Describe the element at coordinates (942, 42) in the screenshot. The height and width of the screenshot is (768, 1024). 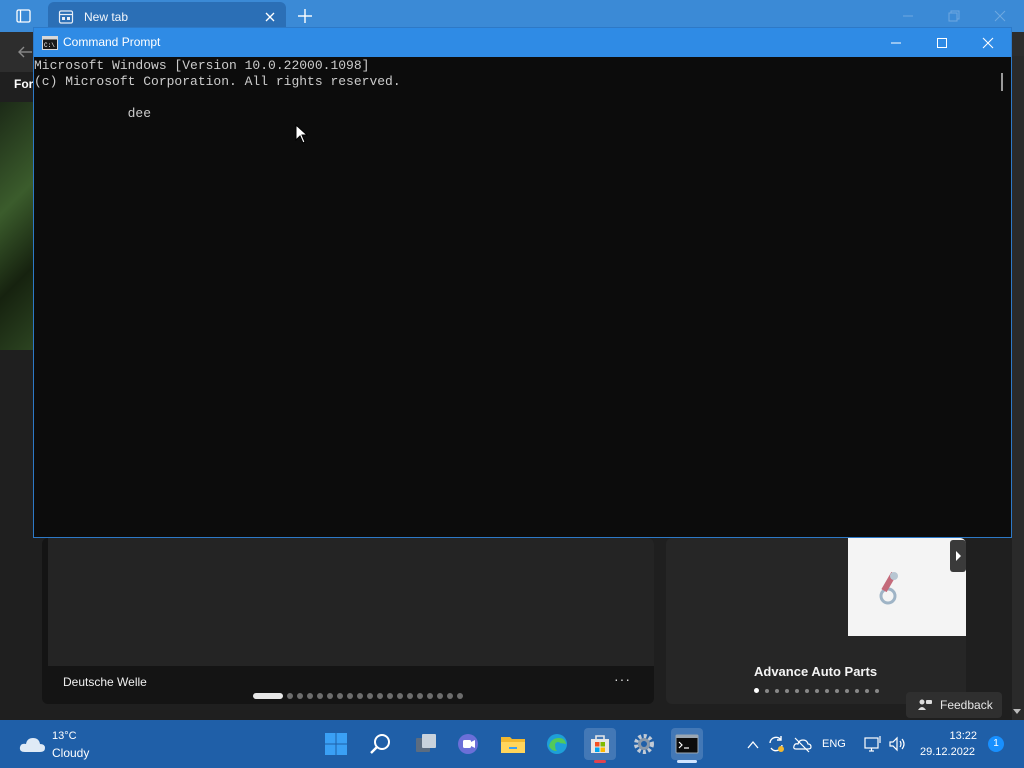
I see `maximize-button` at that location.